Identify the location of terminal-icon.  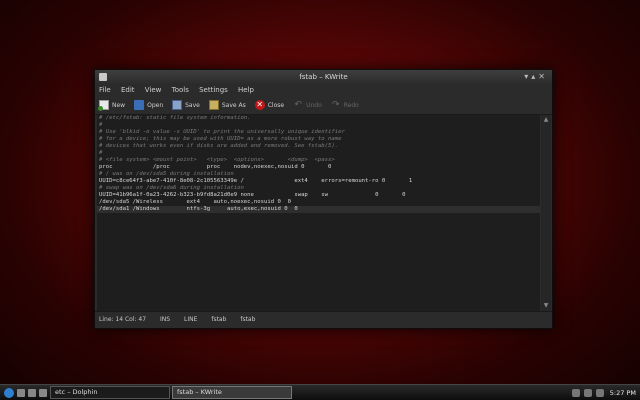
(32, 392).